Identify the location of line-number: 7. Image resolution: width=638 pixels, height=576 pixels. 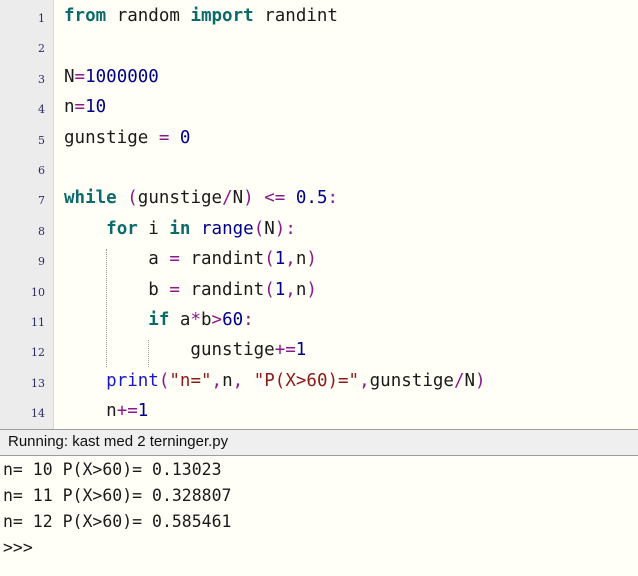
(41, 201).